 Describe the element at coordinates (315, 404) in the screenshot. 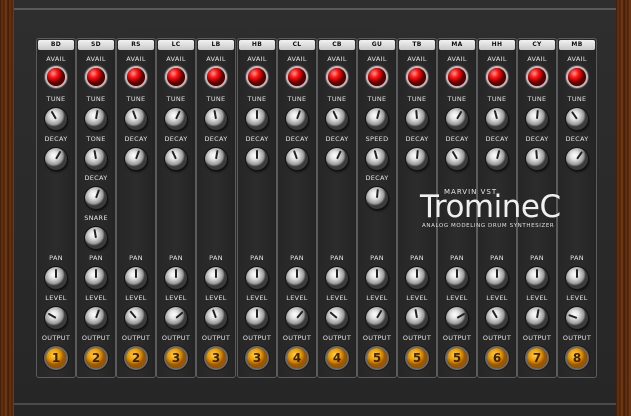

I see `bottom-divider` at that location.